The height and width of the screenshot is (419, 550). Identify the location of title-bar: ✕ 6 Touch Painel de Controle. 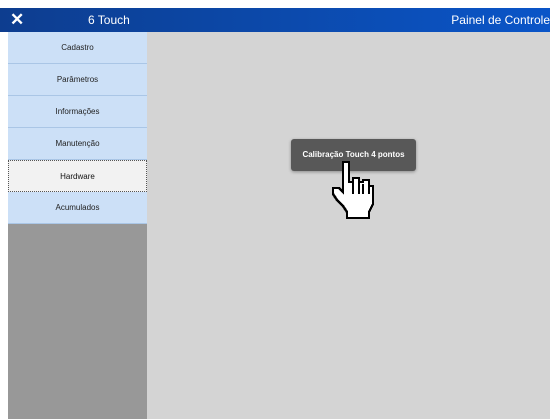
(275, 20).